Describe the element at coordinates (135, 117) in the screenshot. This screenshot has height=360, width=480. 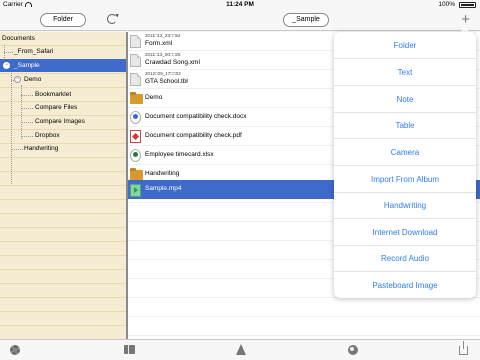
I see `word-icon` at that location.